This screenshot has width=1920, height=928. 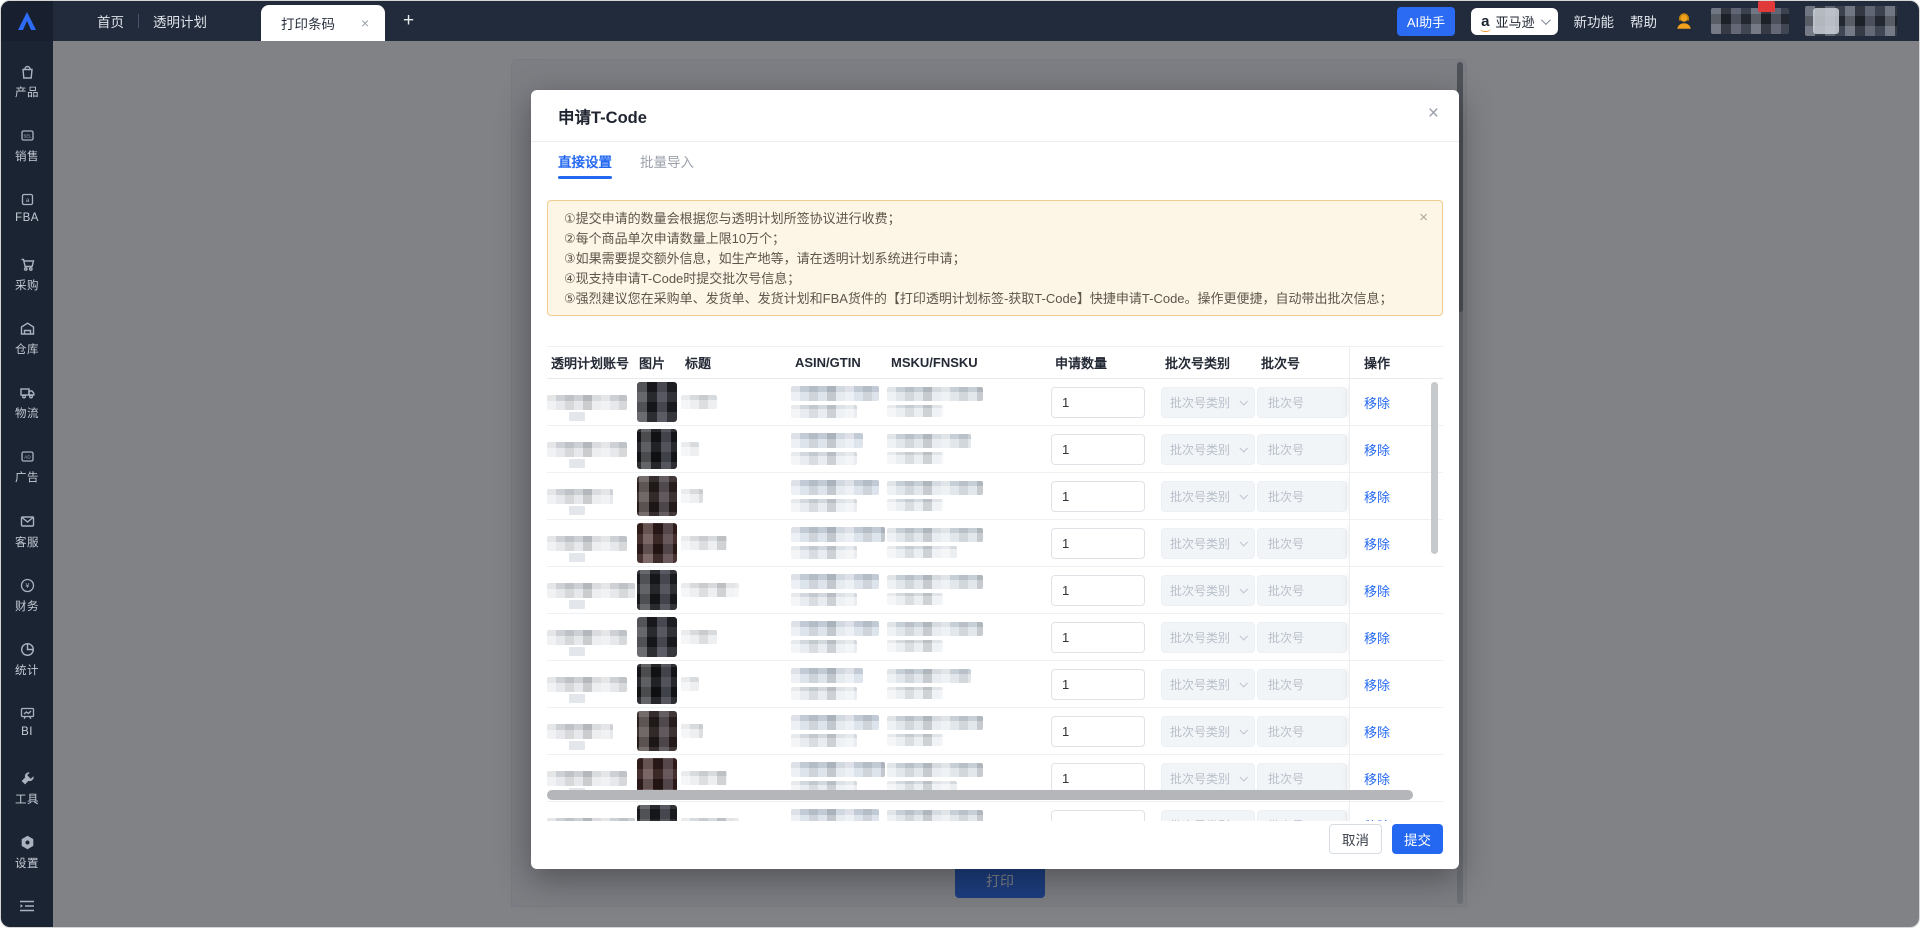 I want to click on new-features-link: 新功能, so click(x=1594, y=21).